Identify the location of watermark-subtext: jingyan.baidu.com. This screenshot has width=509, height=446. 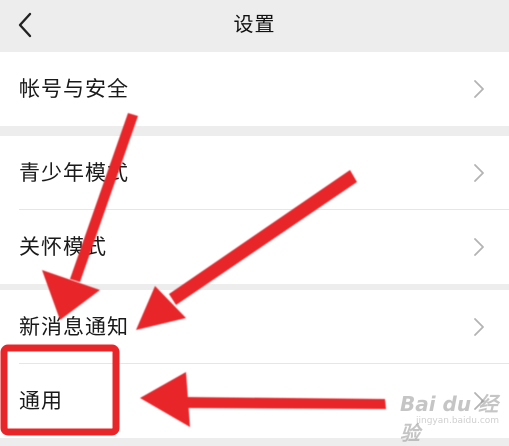
(458, 421).